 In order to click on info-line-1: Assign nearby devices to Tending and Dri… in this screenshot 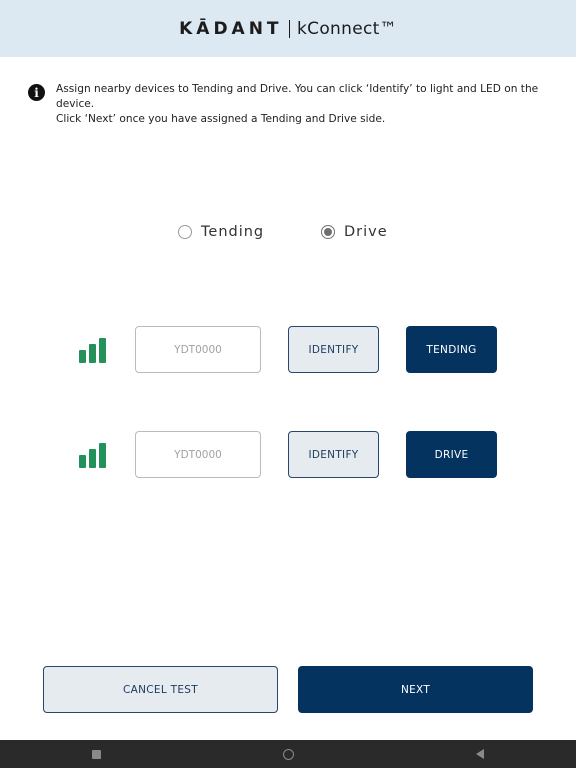, I will do `click(297, 96)`.